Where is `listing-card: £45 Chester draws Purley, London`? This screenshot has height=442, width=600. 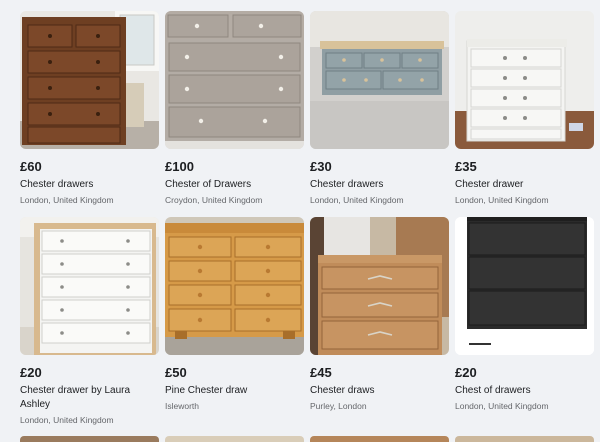 listing-card: £45 Chester draws Purley, London is located at coordinates (379, 320).